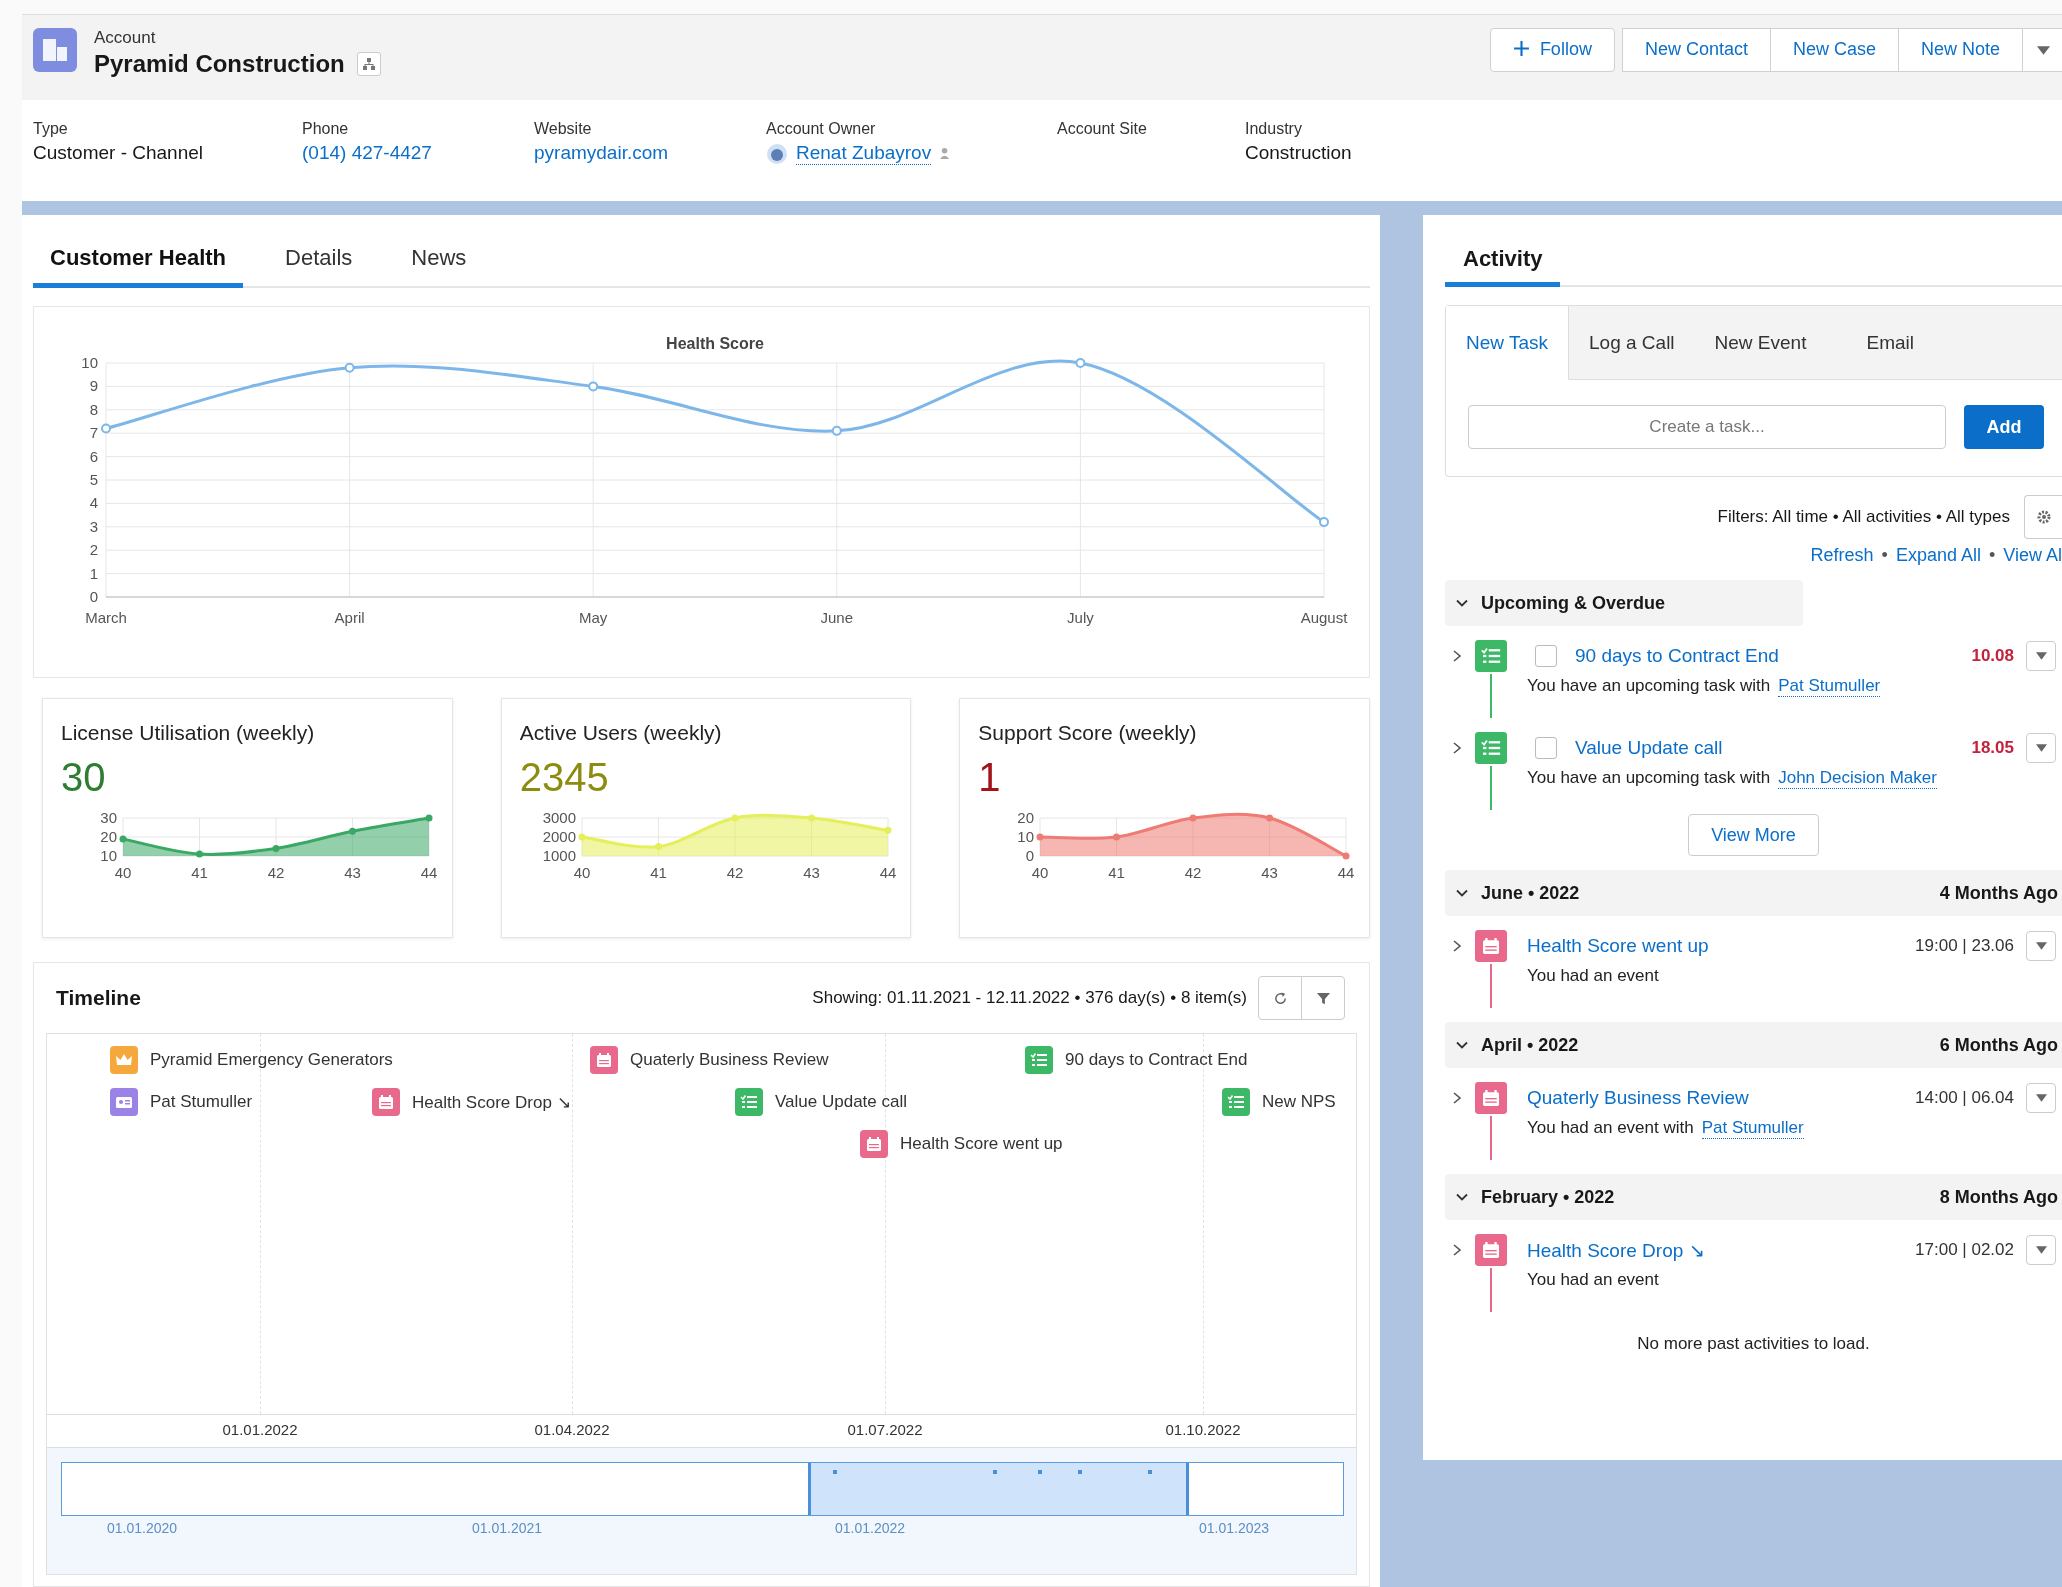  Describe the element at coordinates (418, 153) in the screenshot. I see `field-link: (014) 427-4427` at that location.